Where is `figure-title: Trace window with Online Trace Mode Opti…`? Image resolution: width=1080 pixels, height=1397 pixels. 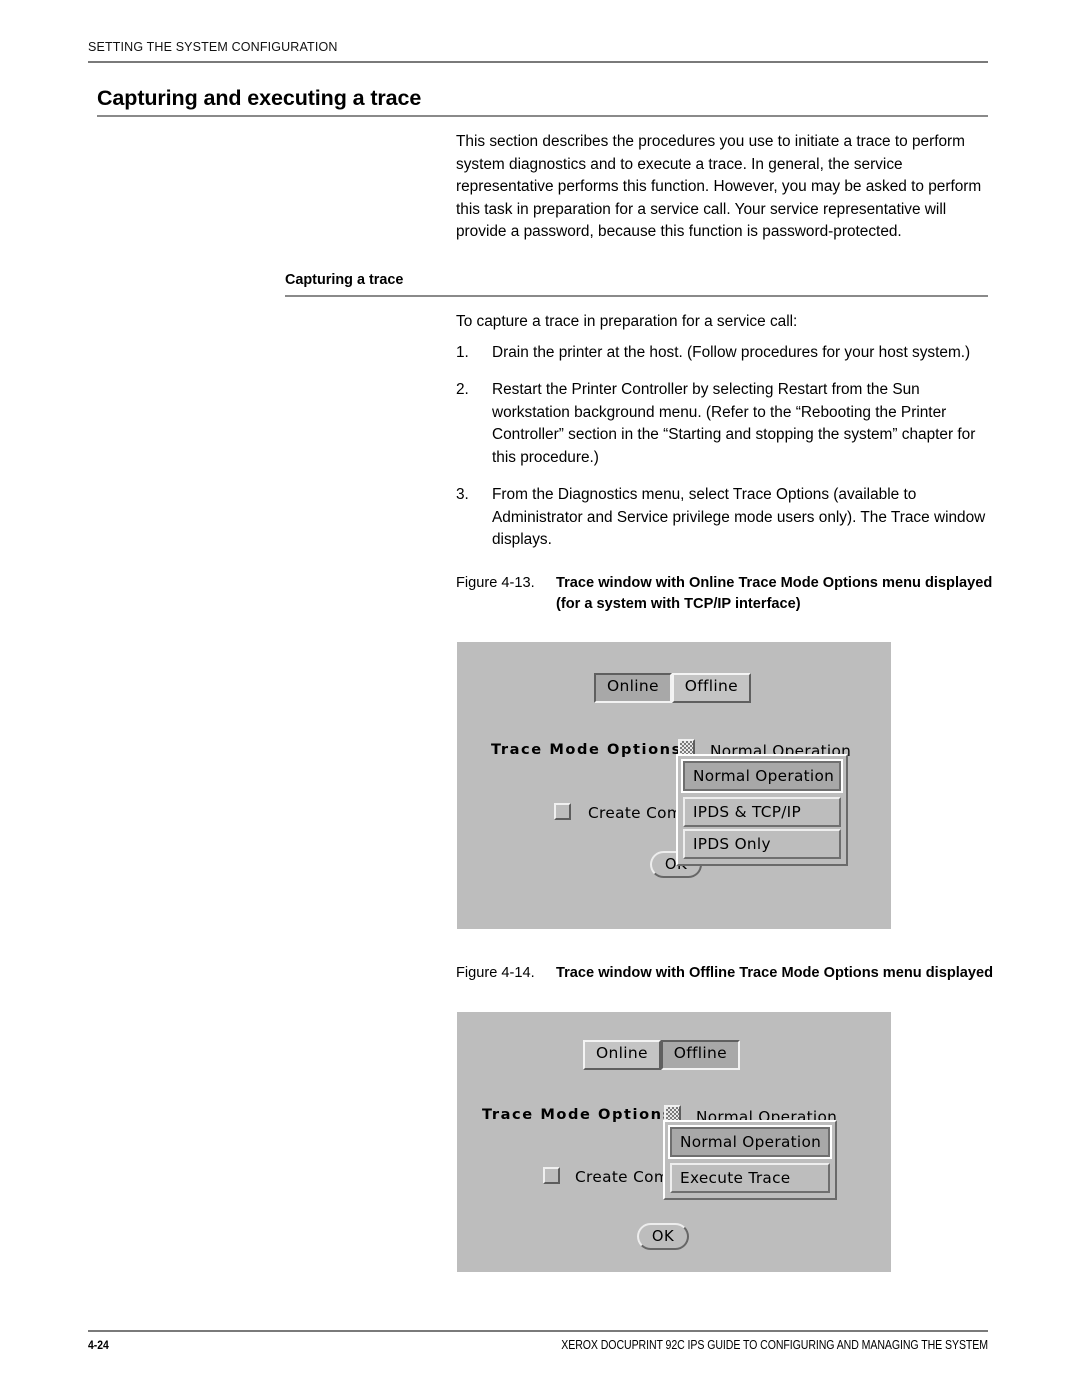 figure-title: Trace window with Online Trace Mode Opti… is located at coordinates (774, 593).